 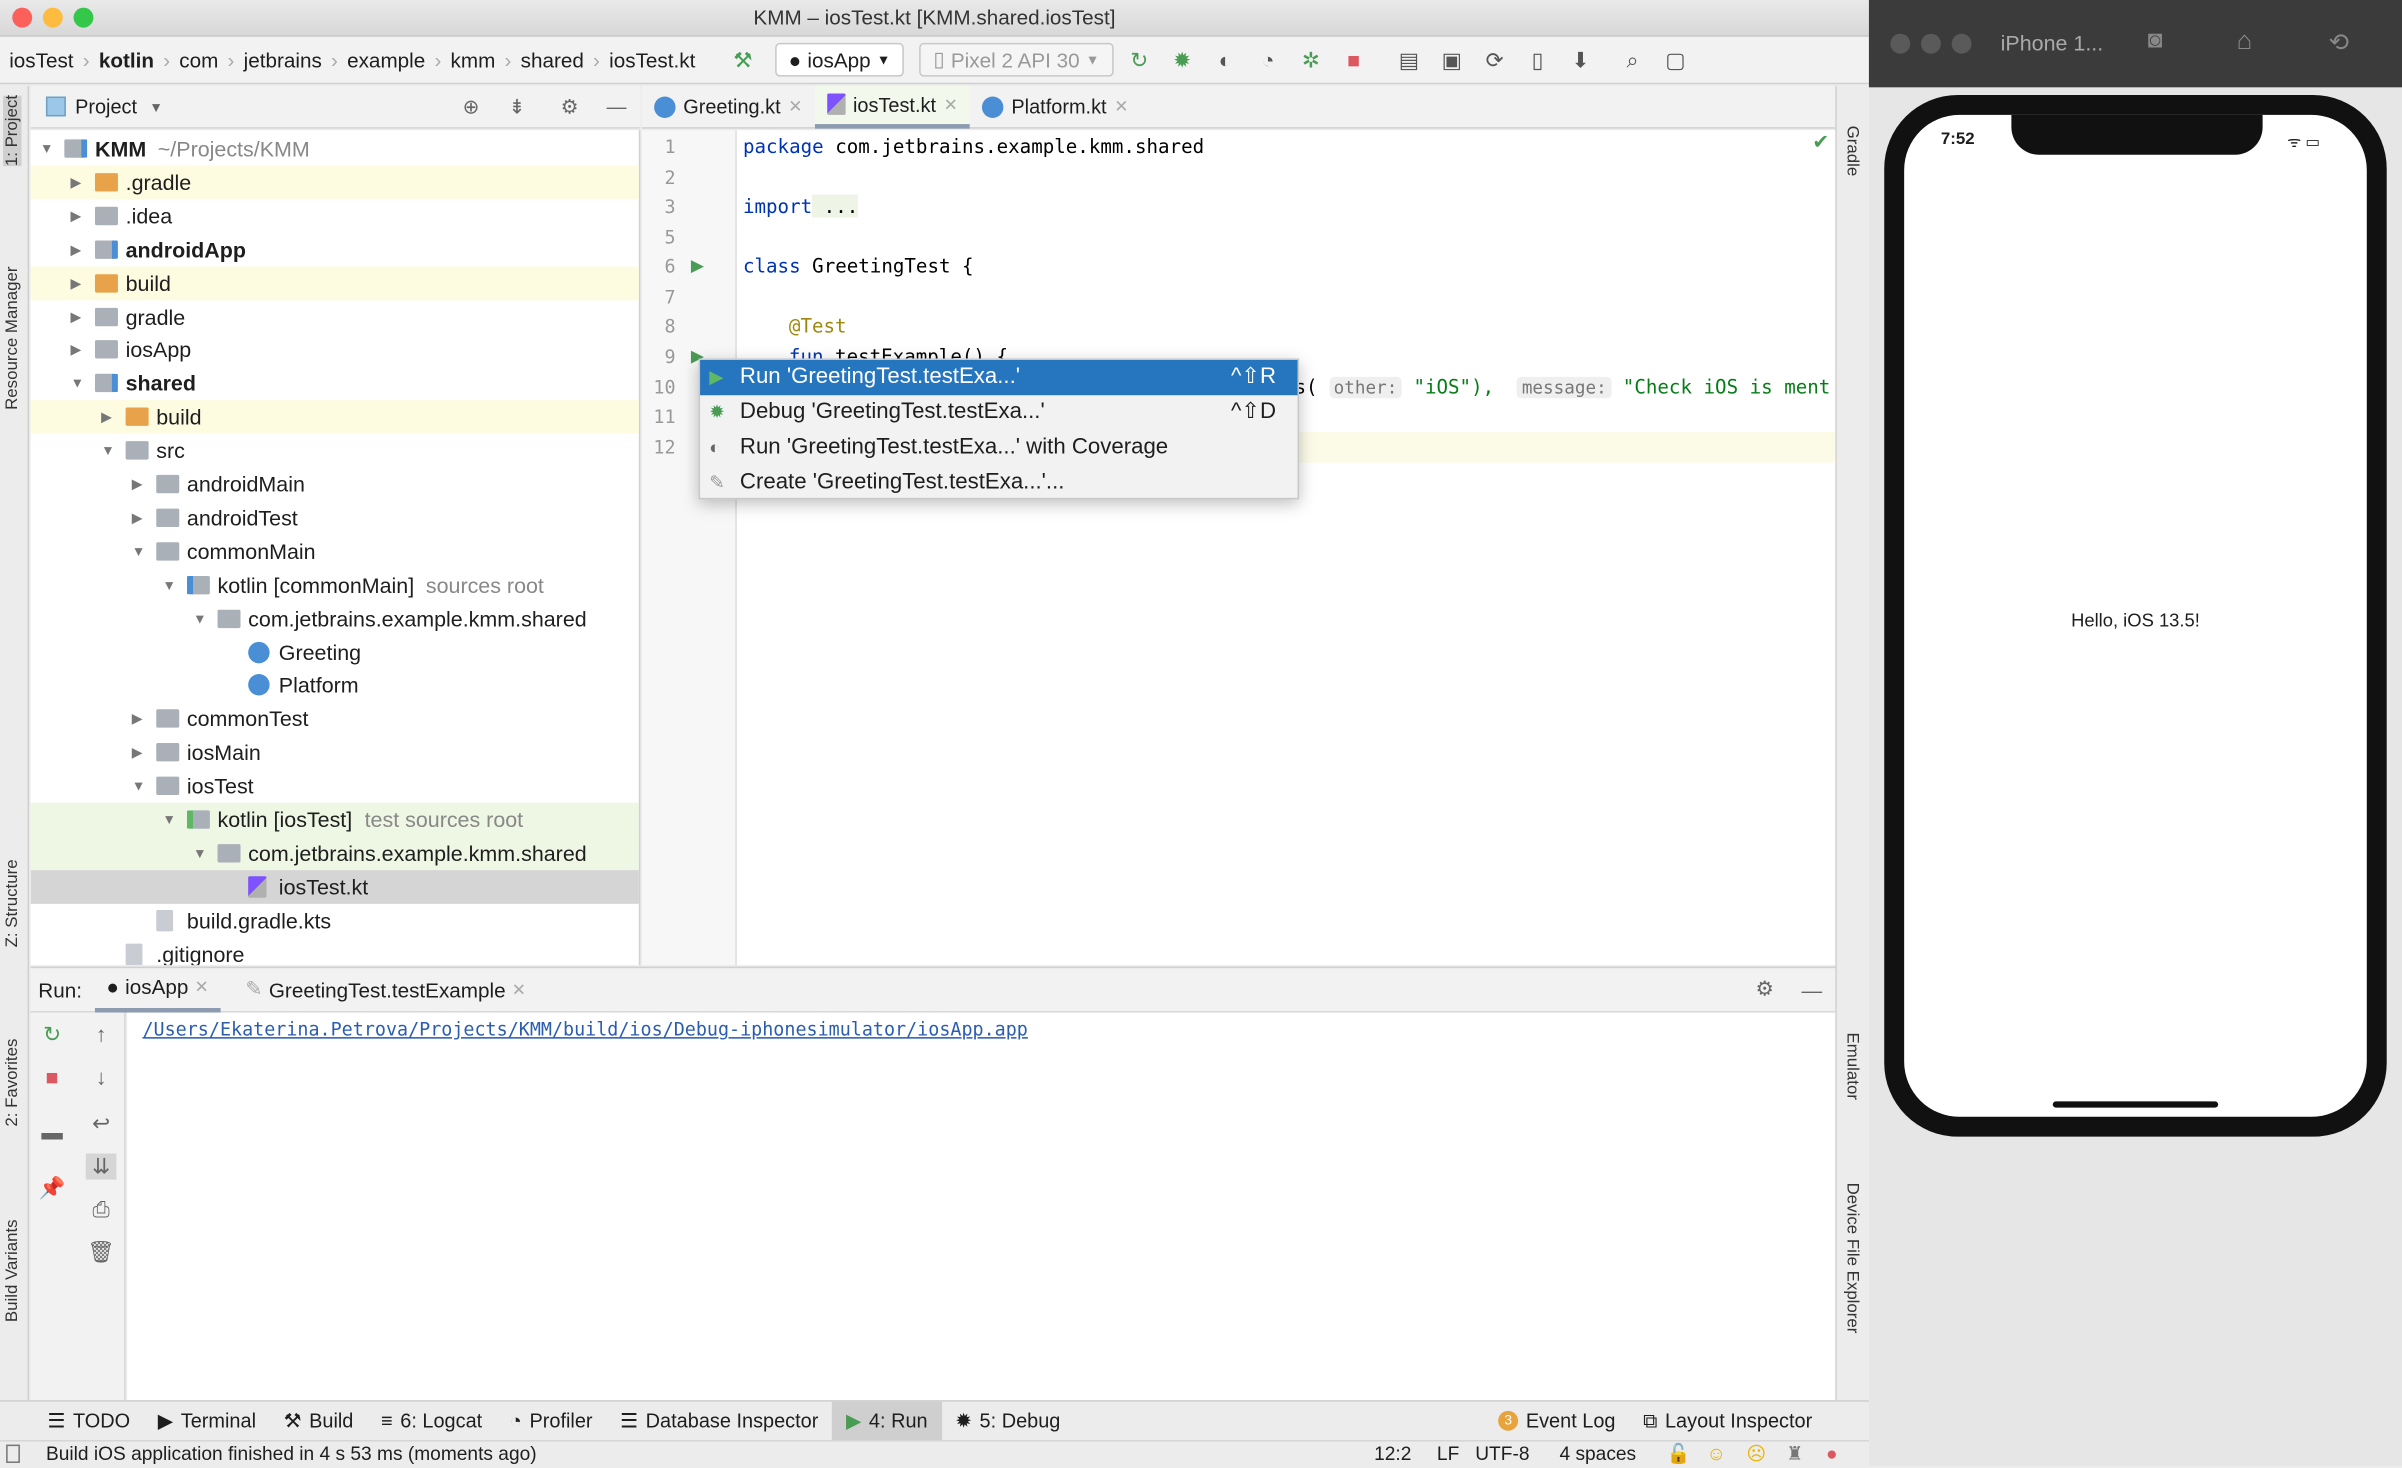 I want to click on rerun-icon: ↻, so click(x=1139, y=60).